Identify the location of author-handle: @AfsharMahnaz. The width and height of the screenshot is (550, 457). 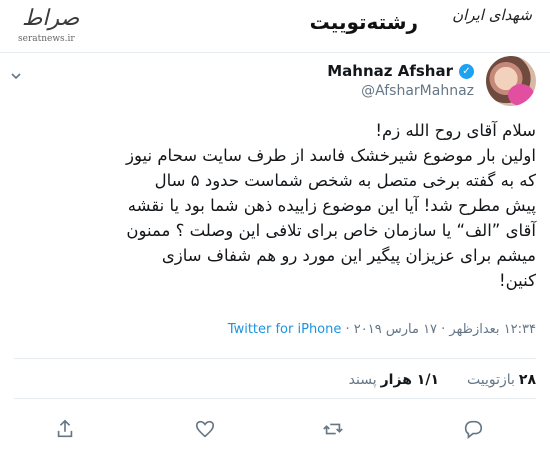
(417, 91).